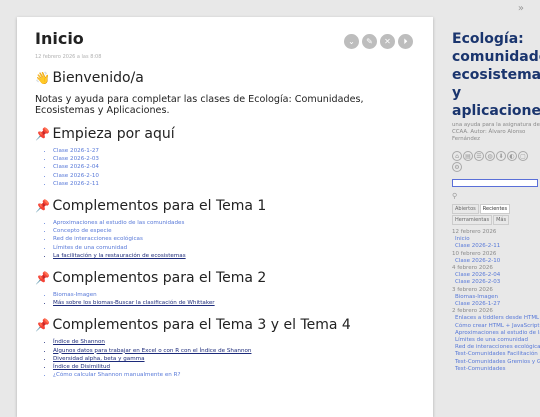 Image resolution: width=540 pixels, height=417 pixels. What do you see at coordinates (496, 297) in the screenshot?
I see `recent-item: Biomas-Imagen` at bounding box center [496, 297].